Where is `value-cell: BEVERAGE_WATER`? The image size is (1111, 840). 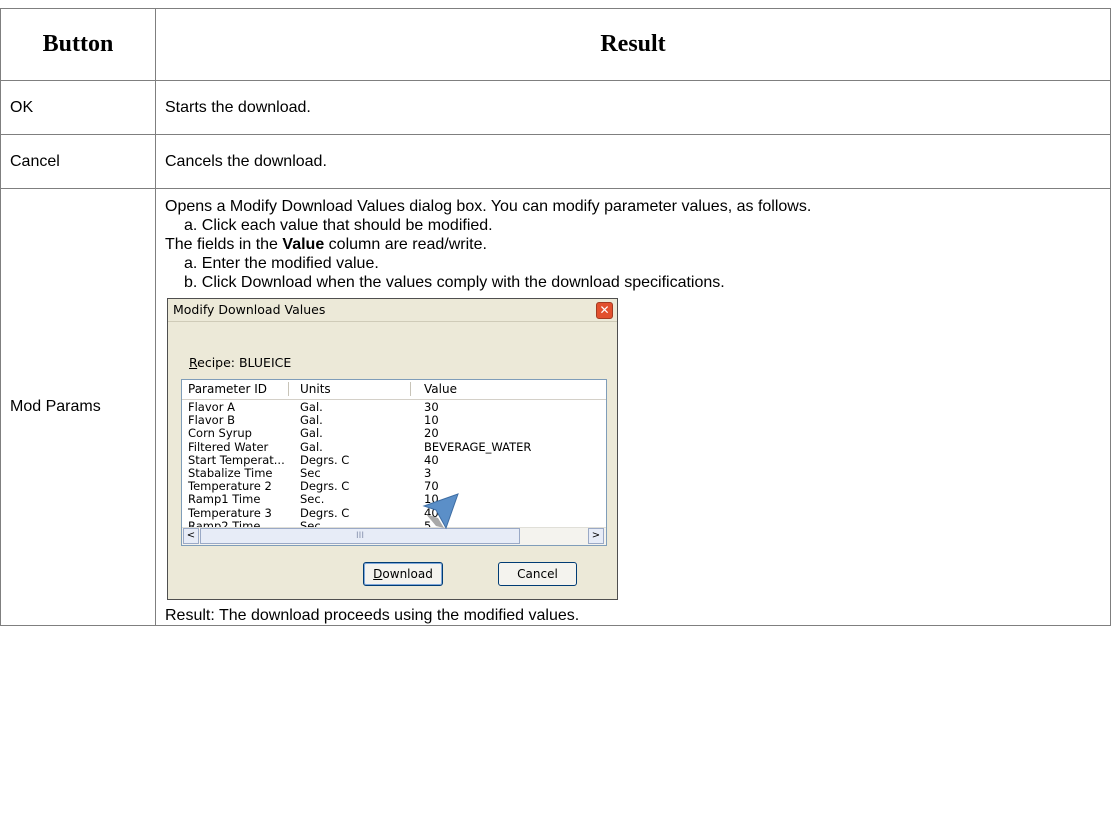 value-cell: BEVERAGE_WATER is located at coordinates (477, 447).